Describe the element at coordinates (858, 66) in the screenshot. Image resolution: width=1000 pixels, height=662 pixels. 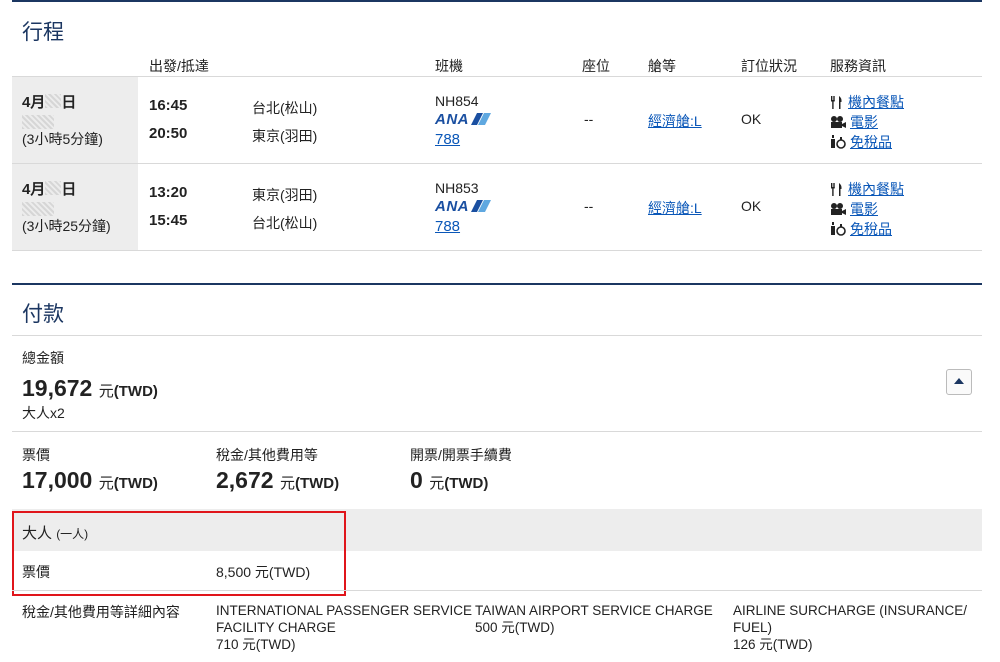
I see `header-services: 服務資訊` at that location.